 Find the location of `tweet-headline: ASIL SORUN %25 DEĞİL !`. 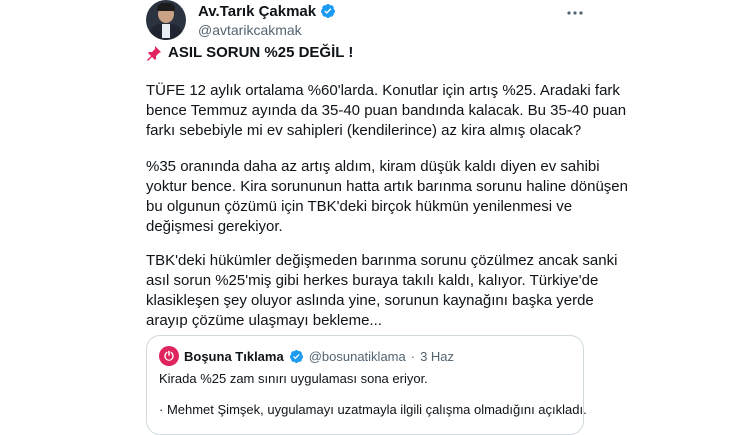

tweet-headline: ASIL SORUN %25 DEĞİL ! is located at coordinates (249, 52).